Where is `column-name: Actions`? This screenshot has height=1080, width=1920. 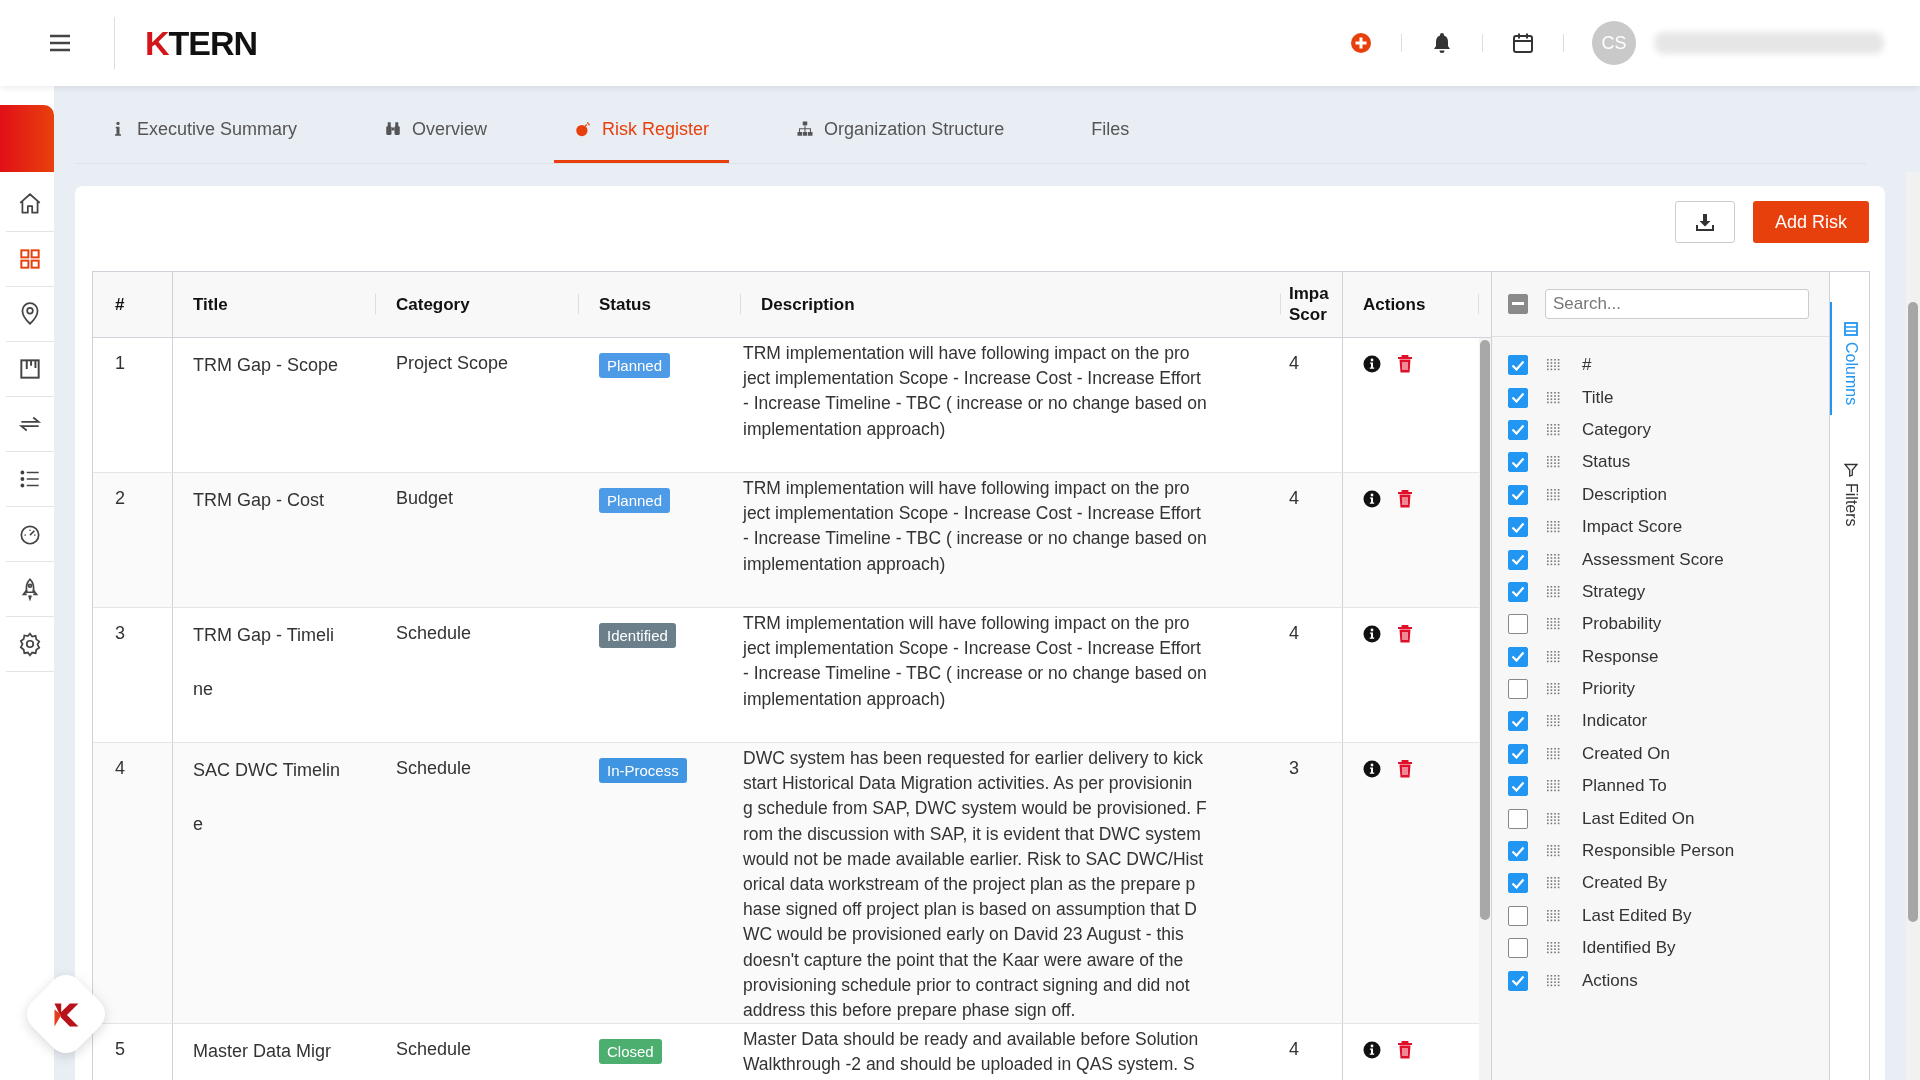 column-name: Actions is located at coordinates (1610, 980).